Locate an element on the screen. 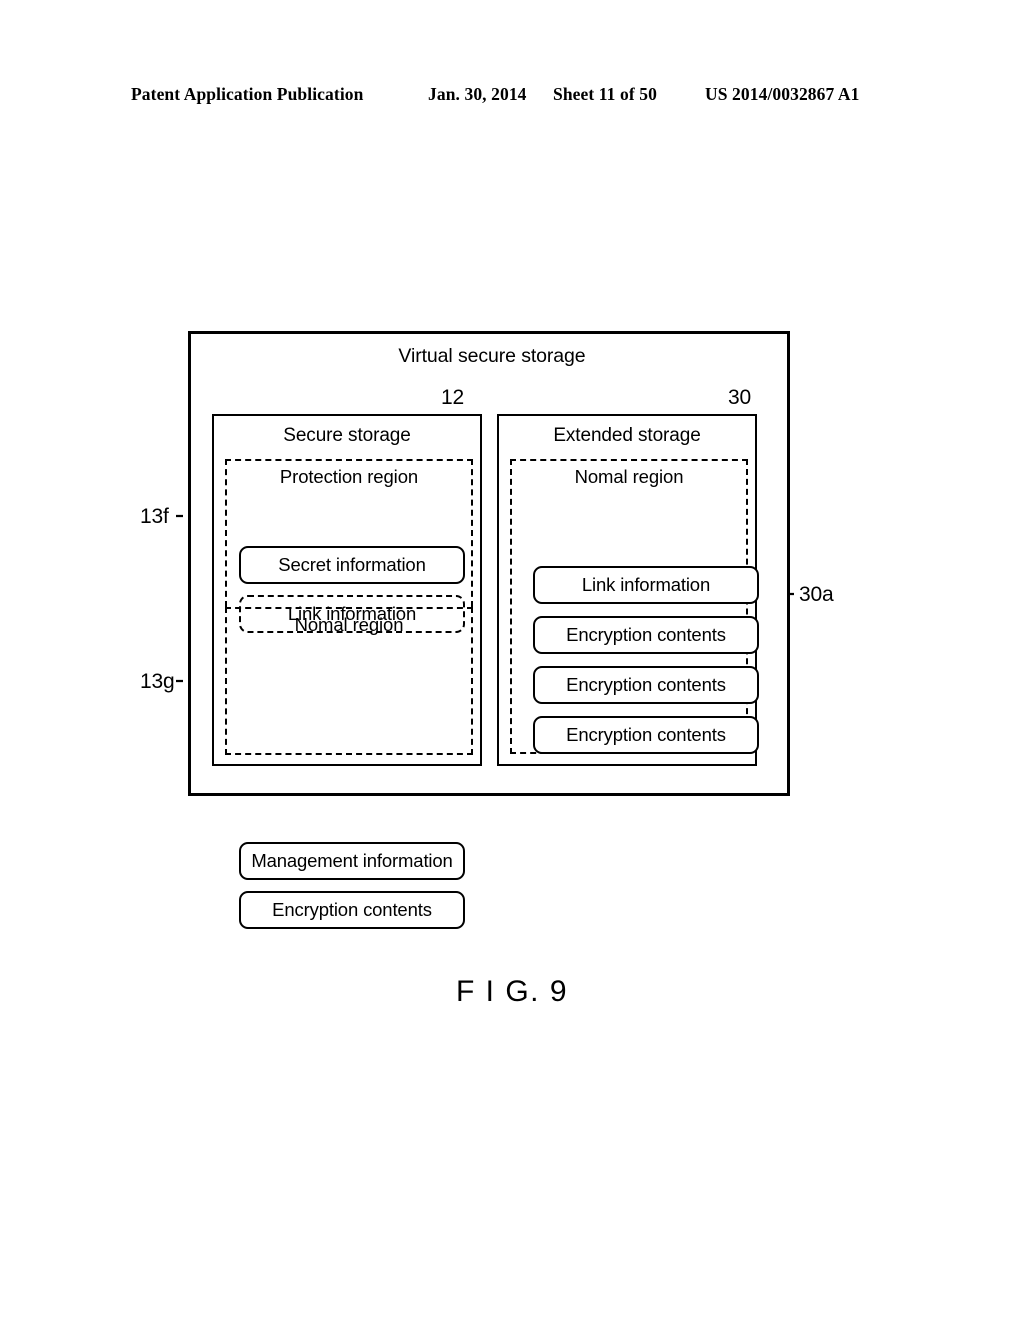 Image resolution: width=1024 pixels, height=1320 pixels. item-encryption-contents-1: Encryption contents is located at coordinates (646, 635).